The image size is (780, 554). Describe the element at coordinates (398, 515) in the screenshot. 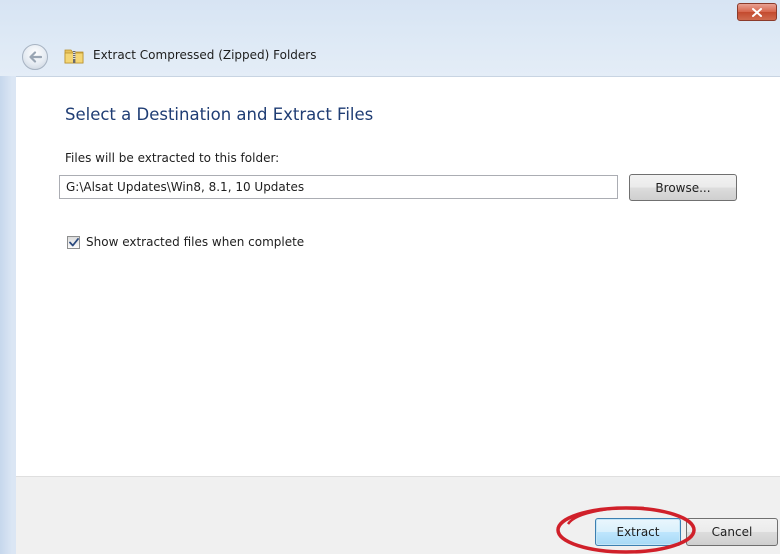

I see `button-bar: Extract Cancel` at that location.